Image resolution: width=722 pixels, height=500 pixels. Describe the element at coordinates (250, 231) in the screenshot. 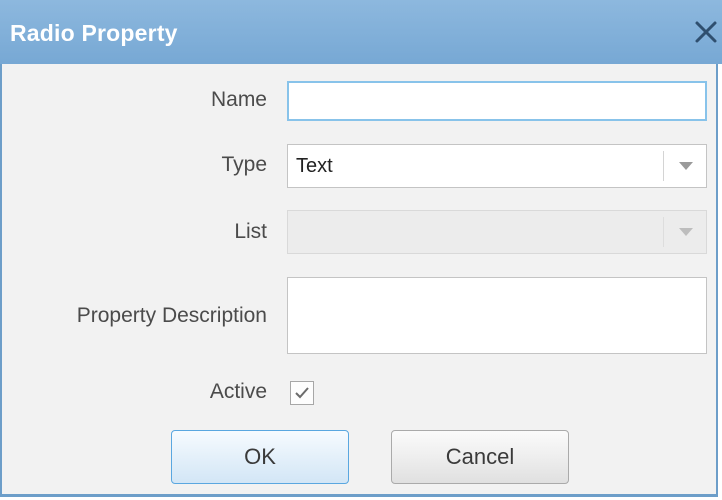

I see `list-label: List` at that location.